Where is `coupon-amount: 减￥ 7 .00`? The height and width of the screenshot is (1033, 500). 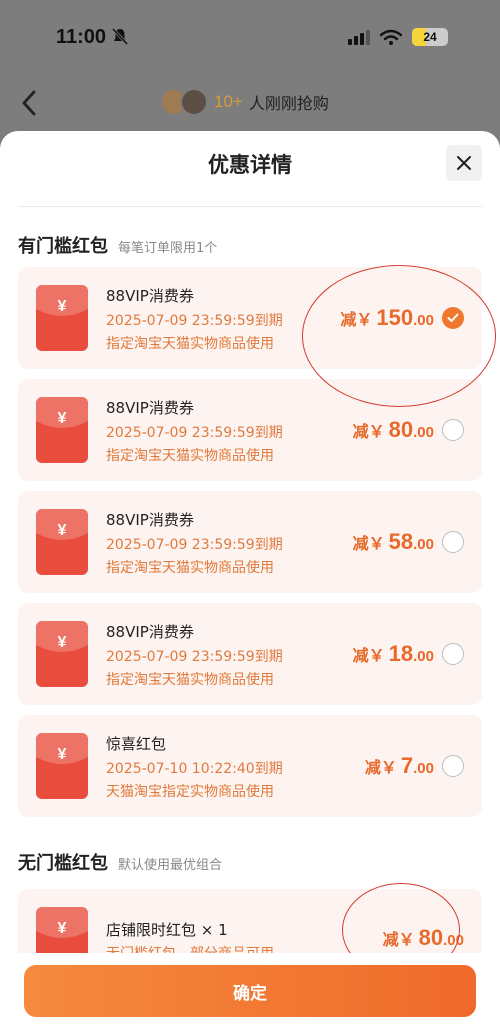 coupon-amount: 减￥ 7 .00 is located at coordinates (399, 766).